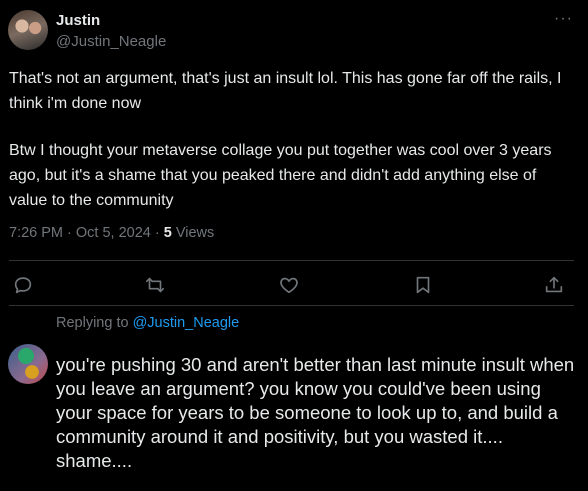 Image resolution: width=588 pixels, height=491 pixels. Describe the element at coordinates (167, 233) in the screenshot. I see `views-count: 5` at that location.